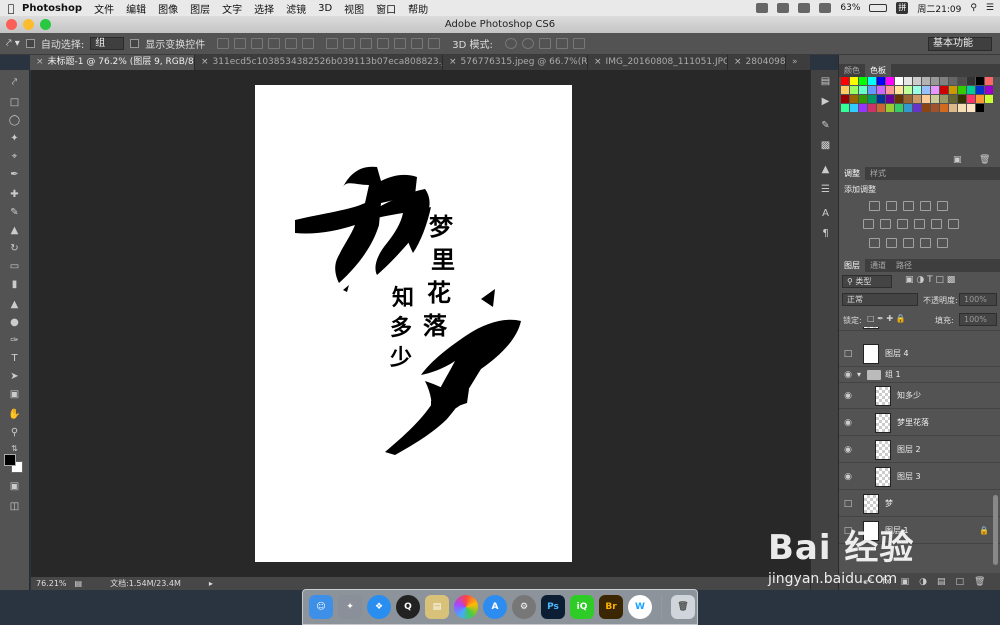  I want to click on align-right-icon, so click(308, 43).